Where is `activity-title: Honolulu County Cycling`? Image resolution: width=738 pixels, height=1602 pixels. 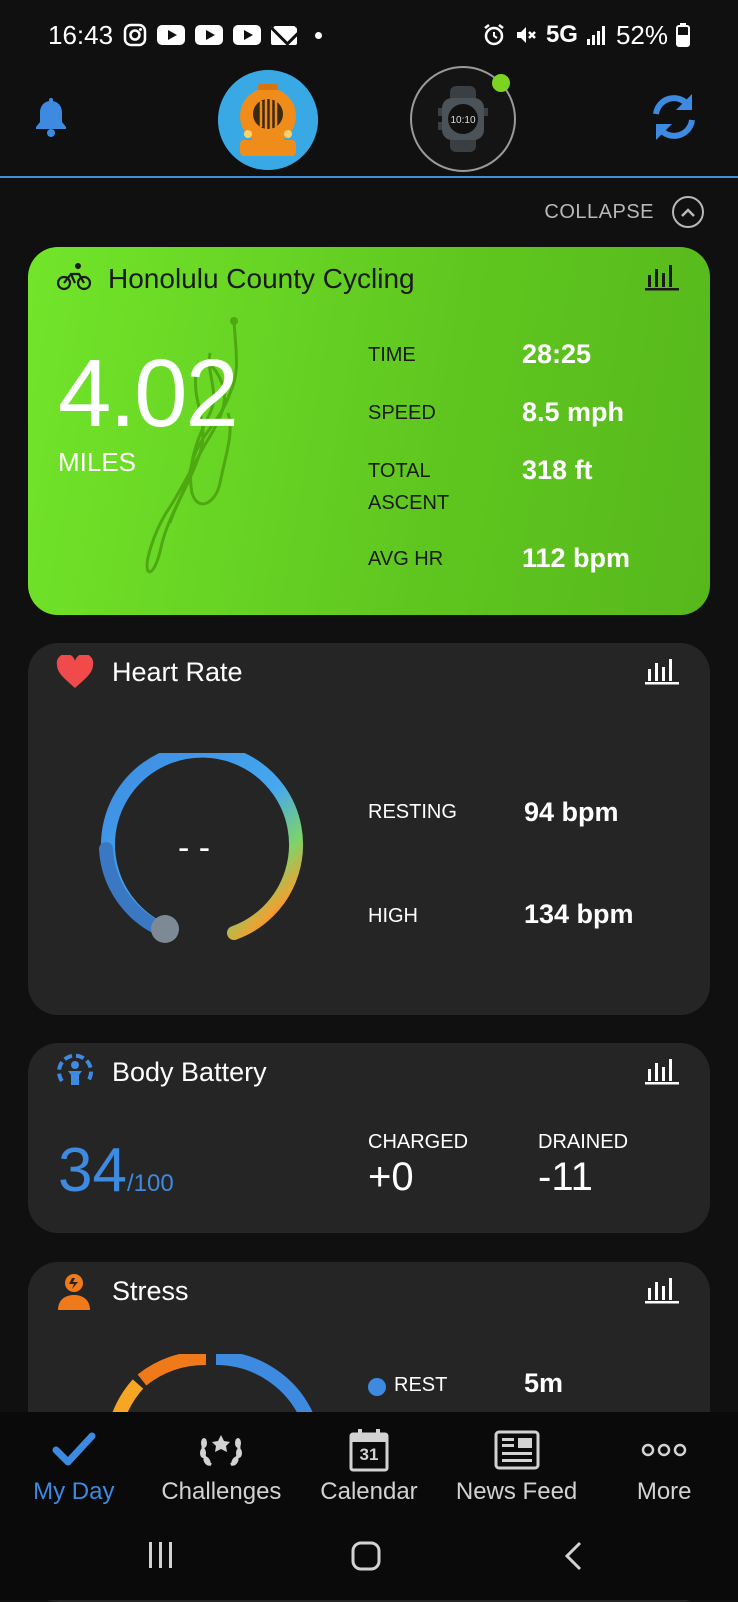 activity-title: Honolulu County Cycling is located at coordinates (261, 278).